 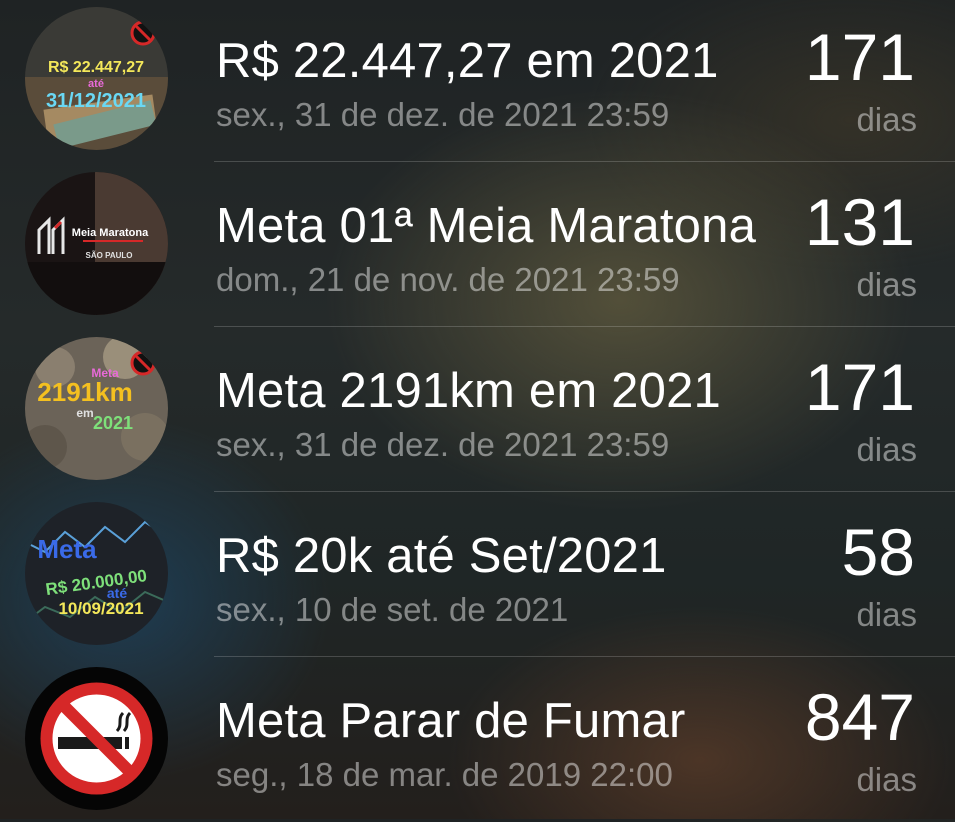 What do you see at coordinates (96, 101) in the screenshot?
I see `svg-text: 31/12/2021` at bounding box center [96, 101].